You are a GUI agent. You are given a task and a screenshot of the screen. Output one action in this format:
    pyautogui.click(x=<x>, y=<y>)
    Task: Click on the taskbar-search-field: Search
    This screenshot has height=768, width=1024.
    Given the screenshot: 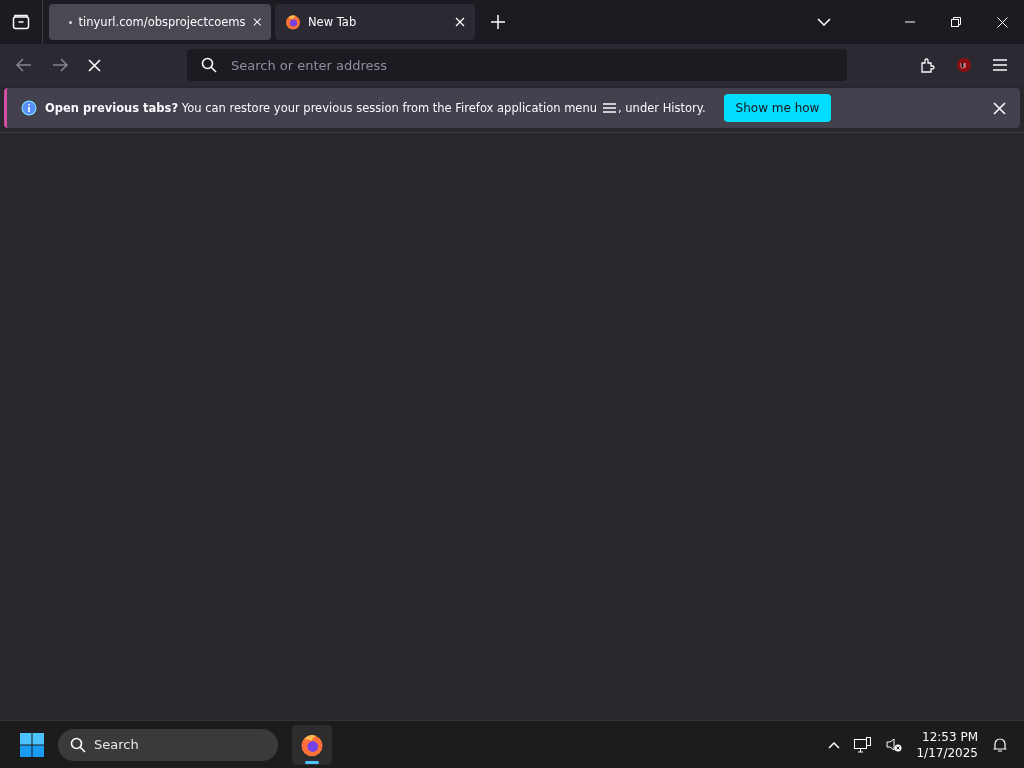 What is the action you would take?
    pyautogui.click(x=168, y=744)
    